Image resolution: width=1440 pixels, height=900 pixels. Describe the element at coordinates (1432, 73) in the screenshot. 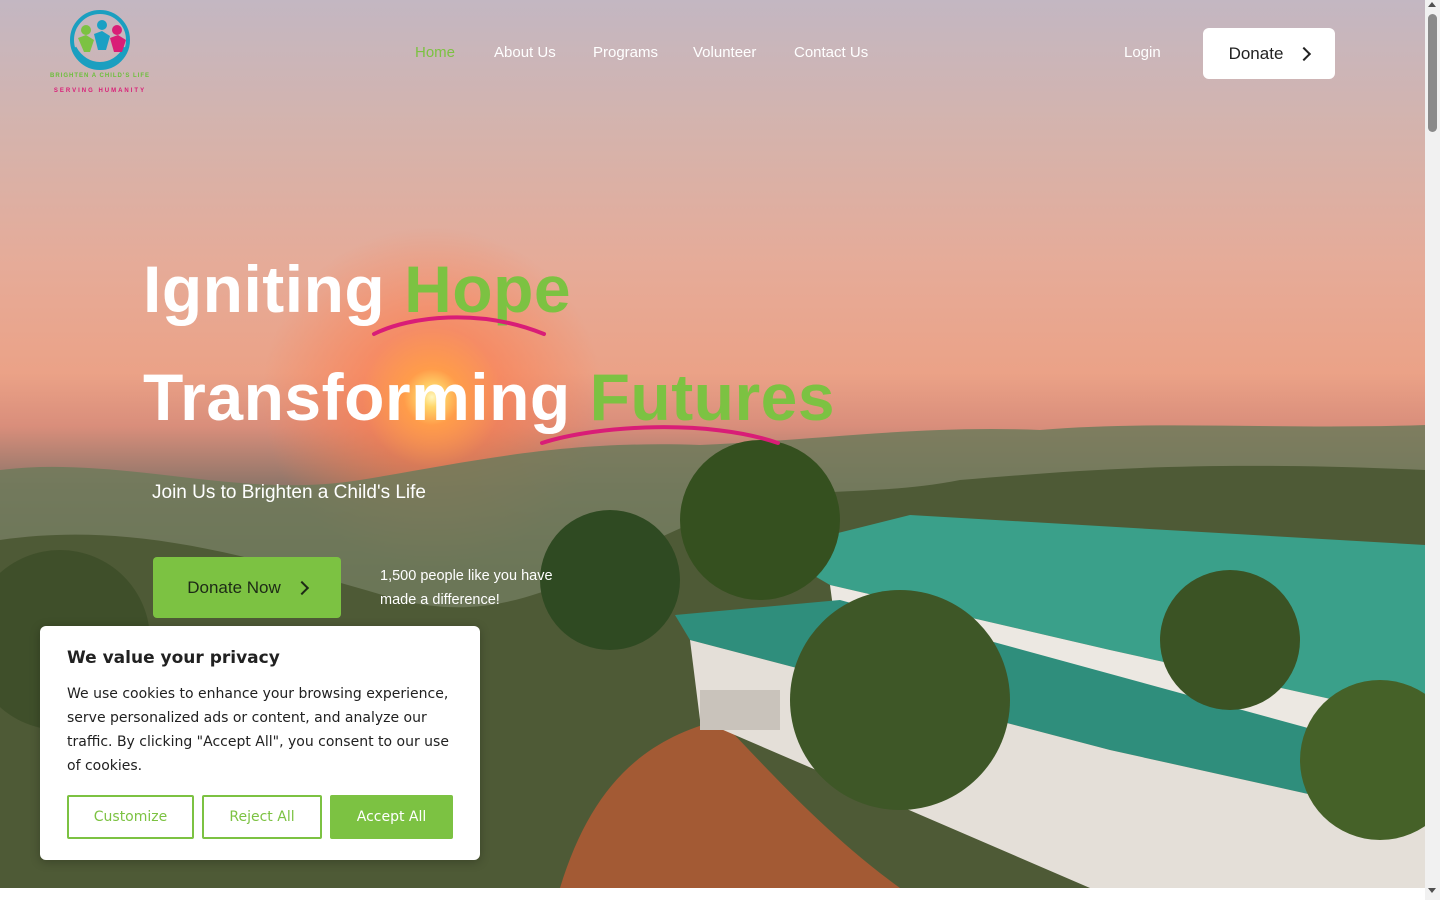

I see `scrollbar-thumb` at that location.